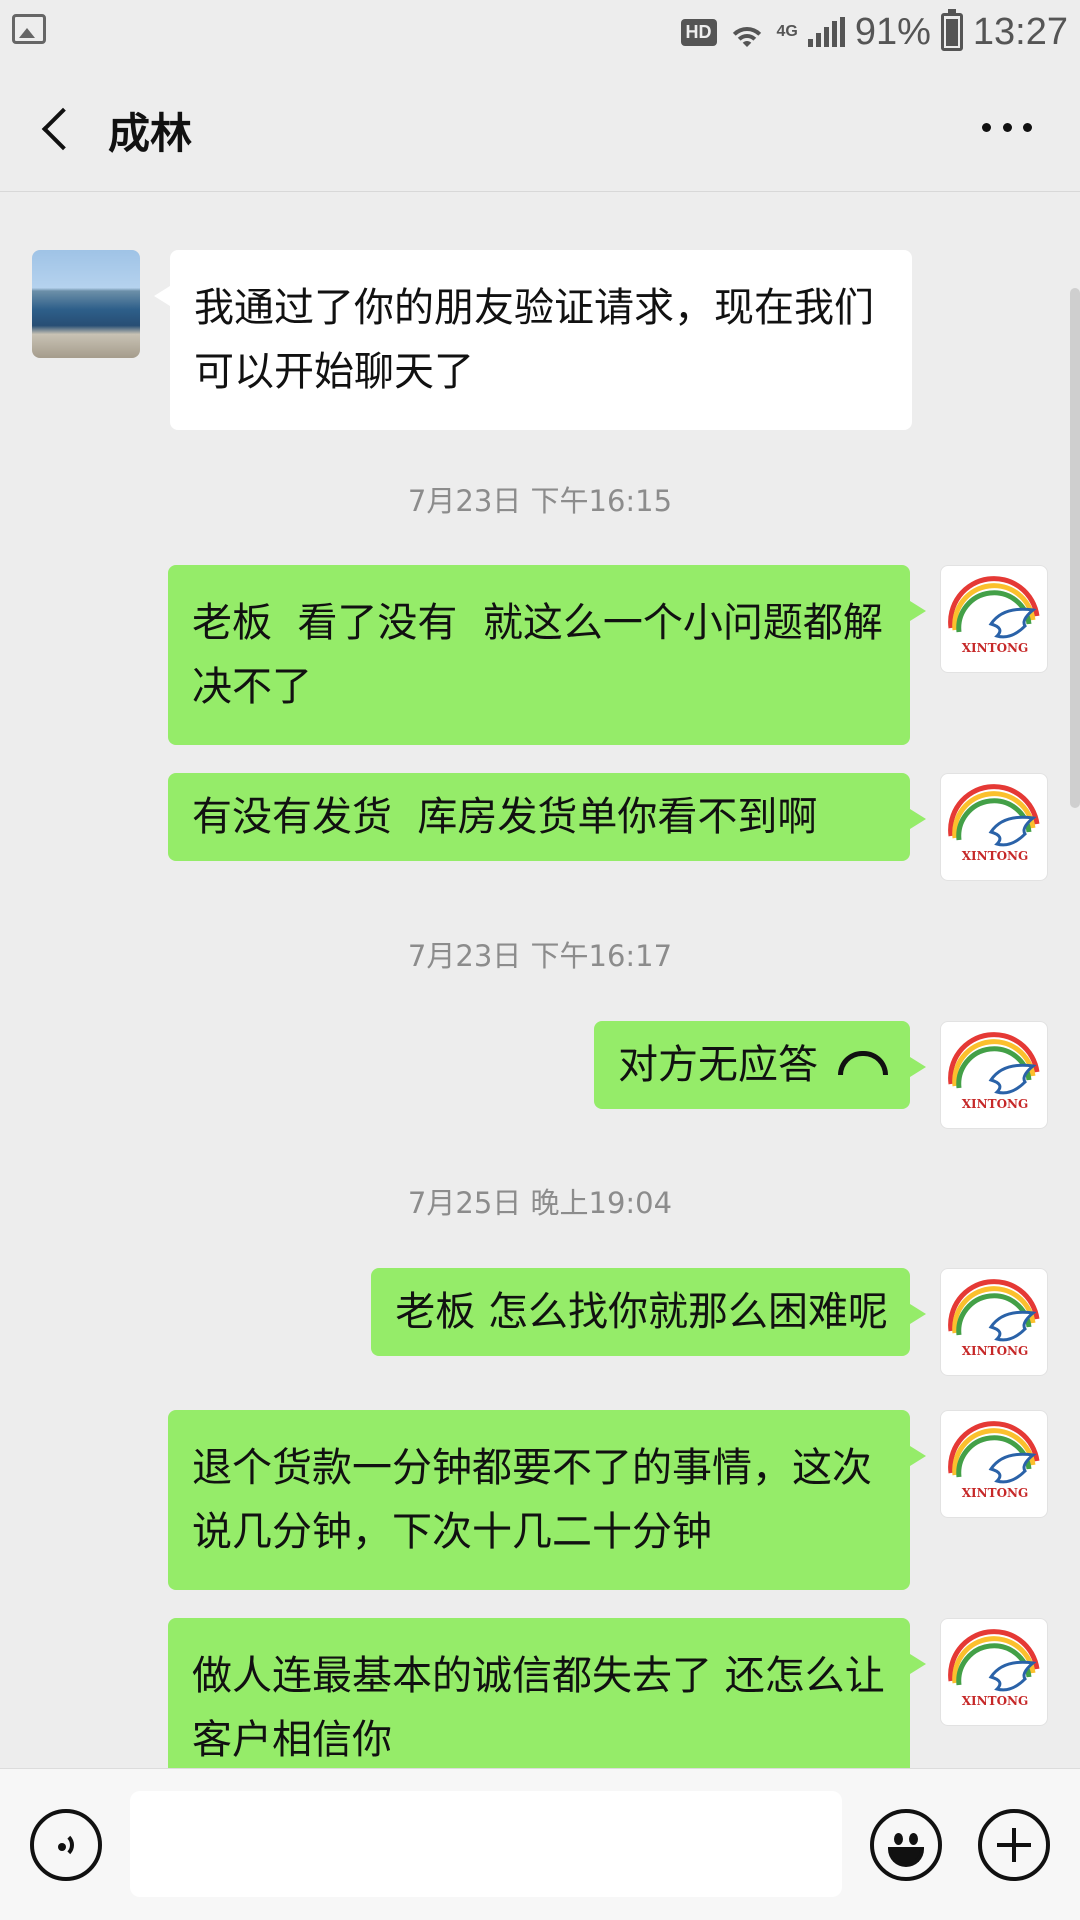 The width and height of the screenshot is (1080, 1920). What do you see at coordinates (537, 655) in the screenshot?
I see `message-text: 老板 看了没有 就这么一个小问题都解决不了` at bounding box center [537, 655].